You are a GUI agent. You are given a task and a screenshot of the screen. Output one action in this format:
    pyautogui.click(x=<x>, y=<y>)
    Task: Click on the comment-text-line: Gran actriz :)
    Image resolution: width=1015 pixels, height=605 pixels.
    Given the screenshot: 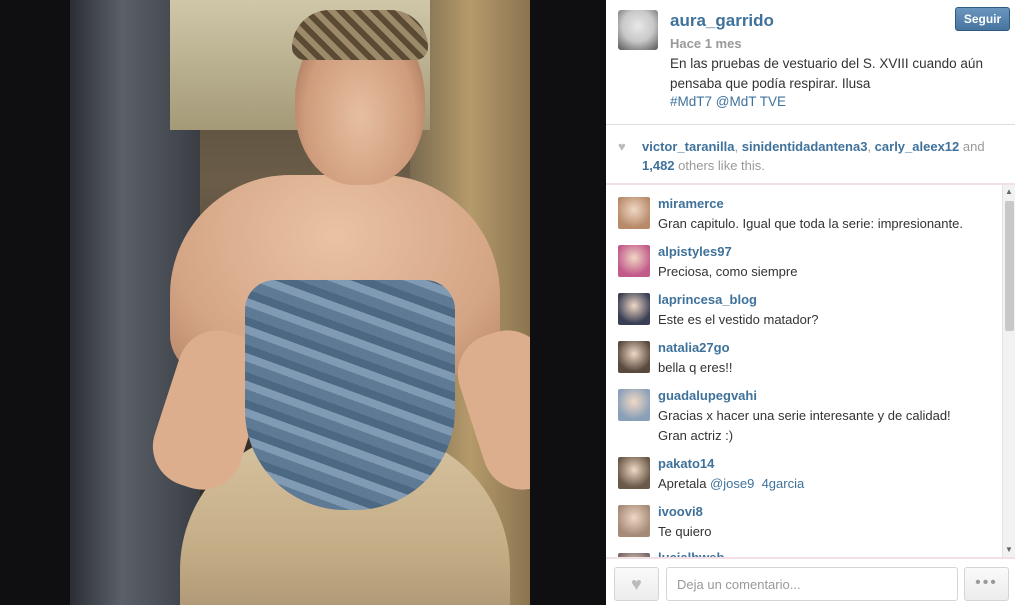 What is the action you would take?
    pyautogui.click(x=696, y=435)
    